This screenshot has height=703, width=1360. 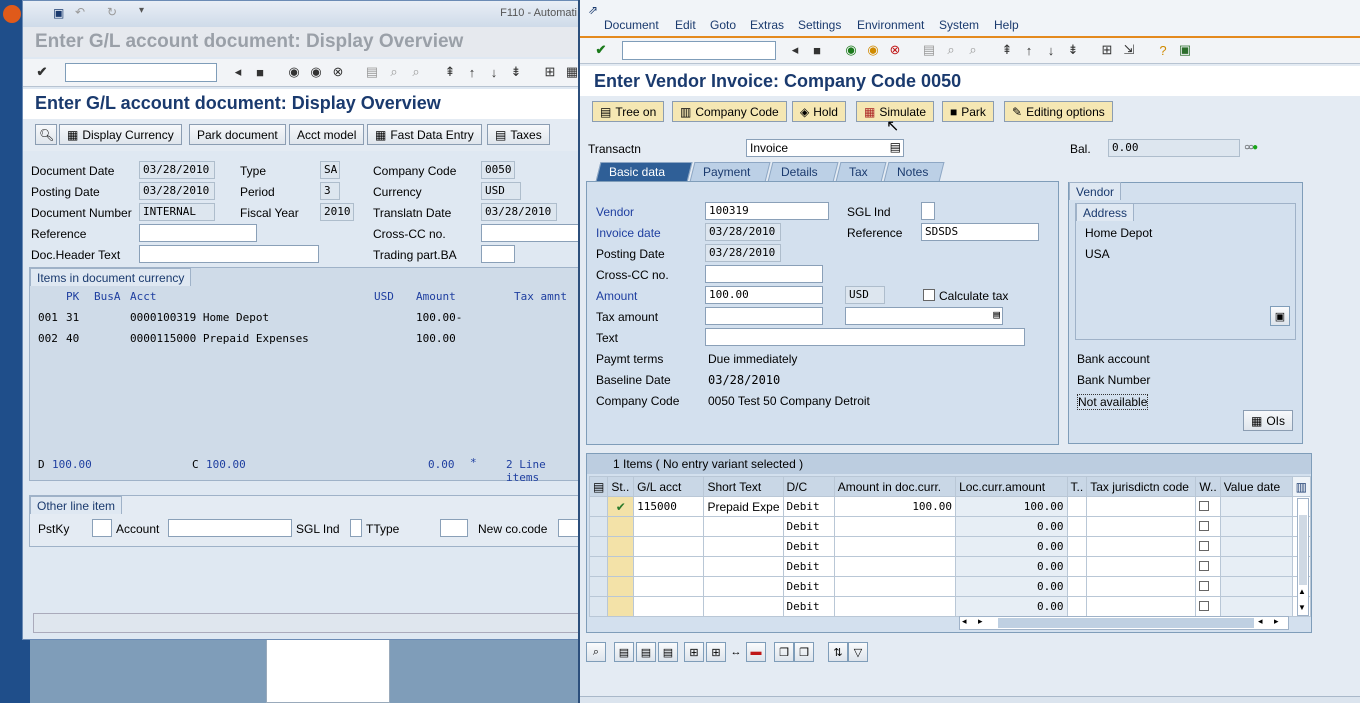 What do you see at coordinates (767, 211) in the screenshot?
I see `vendor-field: 100319` at bounding box center [767, 211].